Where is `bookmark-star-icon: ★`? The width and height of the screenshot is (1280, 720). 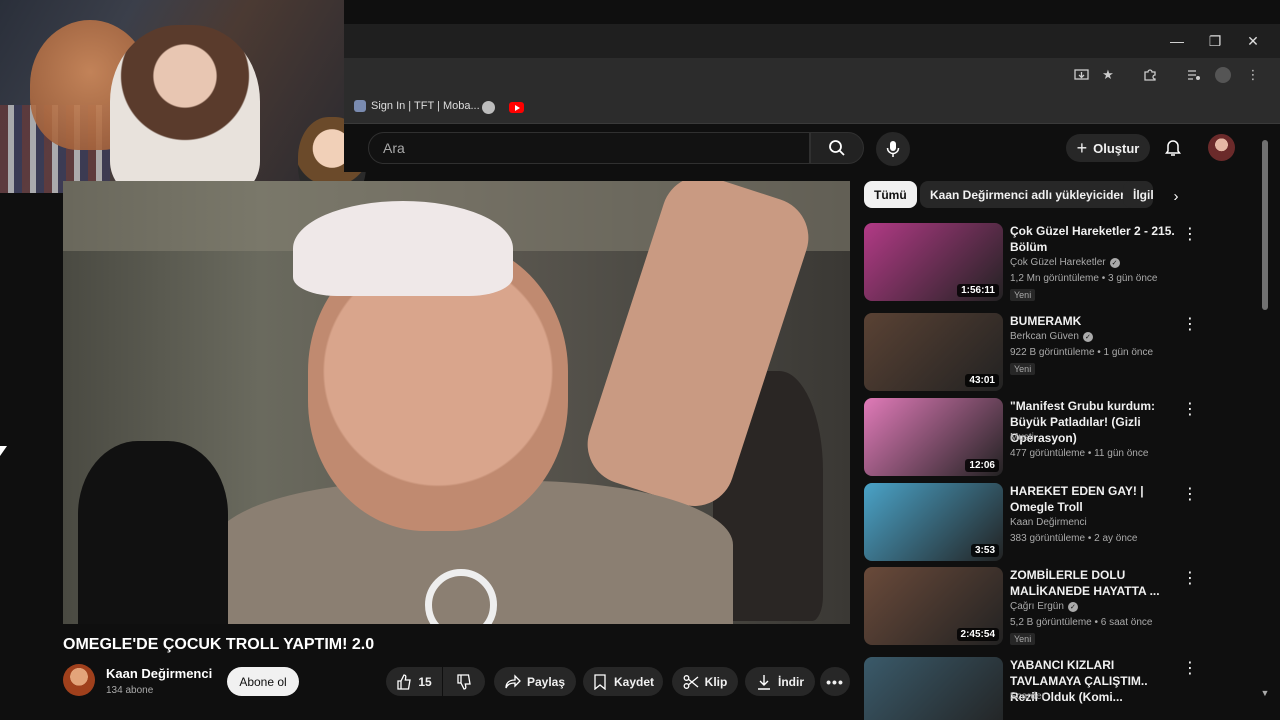
bookmark-star-icon: ★ is located at coordinates (1108, 75).